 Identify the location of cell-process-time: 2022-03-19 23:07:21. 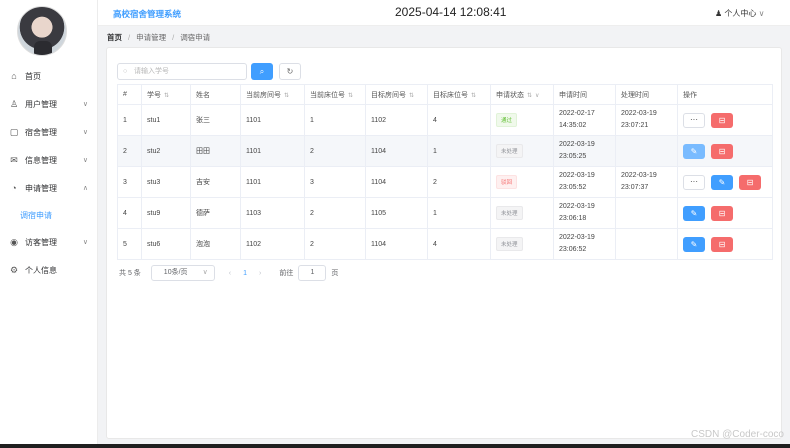
(646, 120).